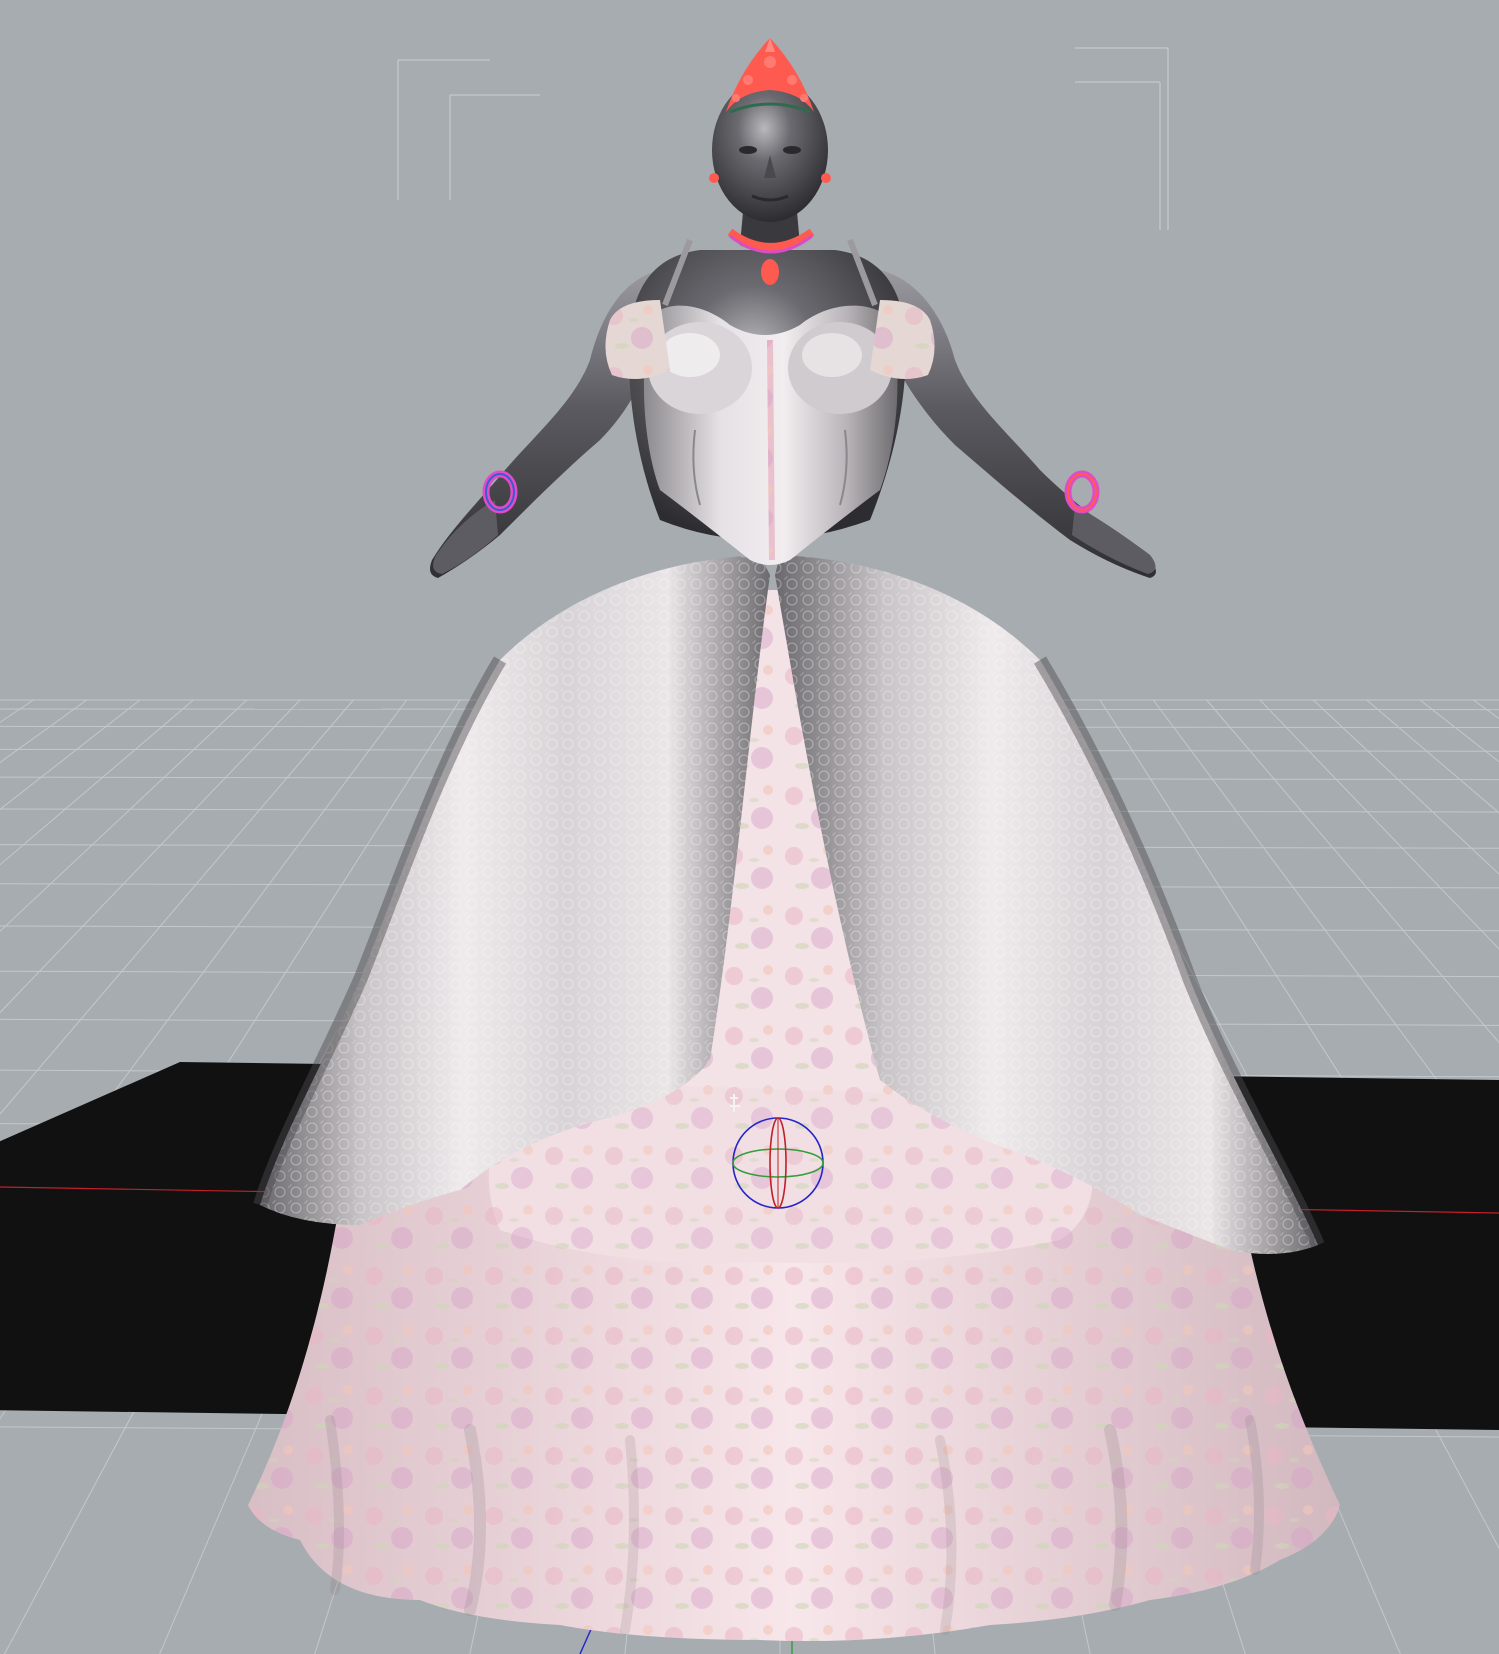 Image resolution: width=1499 pixels, height=1654 pixels. Describe the element at coordinates (465, 537) in the screenshot. I see `left-hand` at that location.